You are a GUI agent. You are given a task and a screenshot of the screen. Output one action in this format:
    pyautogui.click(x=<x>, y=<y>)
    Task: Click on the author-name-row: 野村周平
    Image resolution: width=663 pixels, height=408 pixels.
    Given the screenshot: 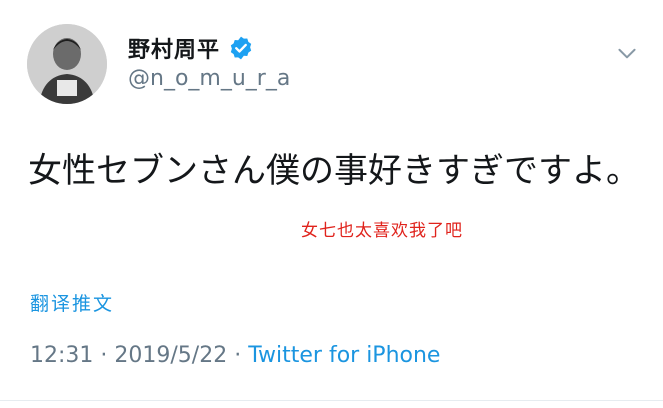 What is the action you would take?
    pyautogui.click(x=191, y=48)
    